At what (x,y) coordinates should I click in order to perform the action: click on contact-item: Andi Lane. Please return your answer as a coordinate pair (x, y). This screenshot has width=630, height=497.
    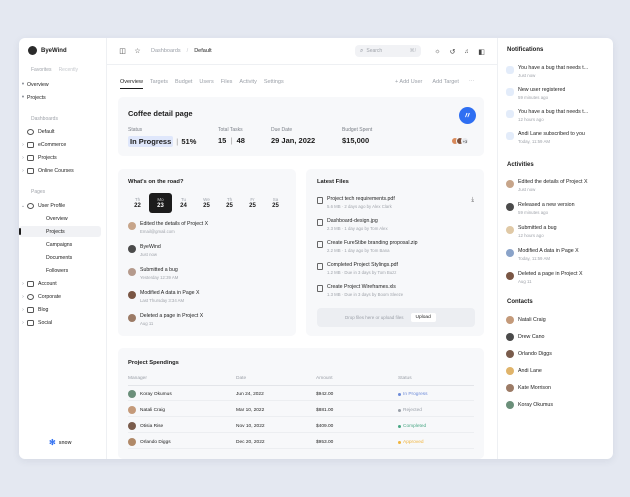
    Looking at the image, I should click on (524, 371).